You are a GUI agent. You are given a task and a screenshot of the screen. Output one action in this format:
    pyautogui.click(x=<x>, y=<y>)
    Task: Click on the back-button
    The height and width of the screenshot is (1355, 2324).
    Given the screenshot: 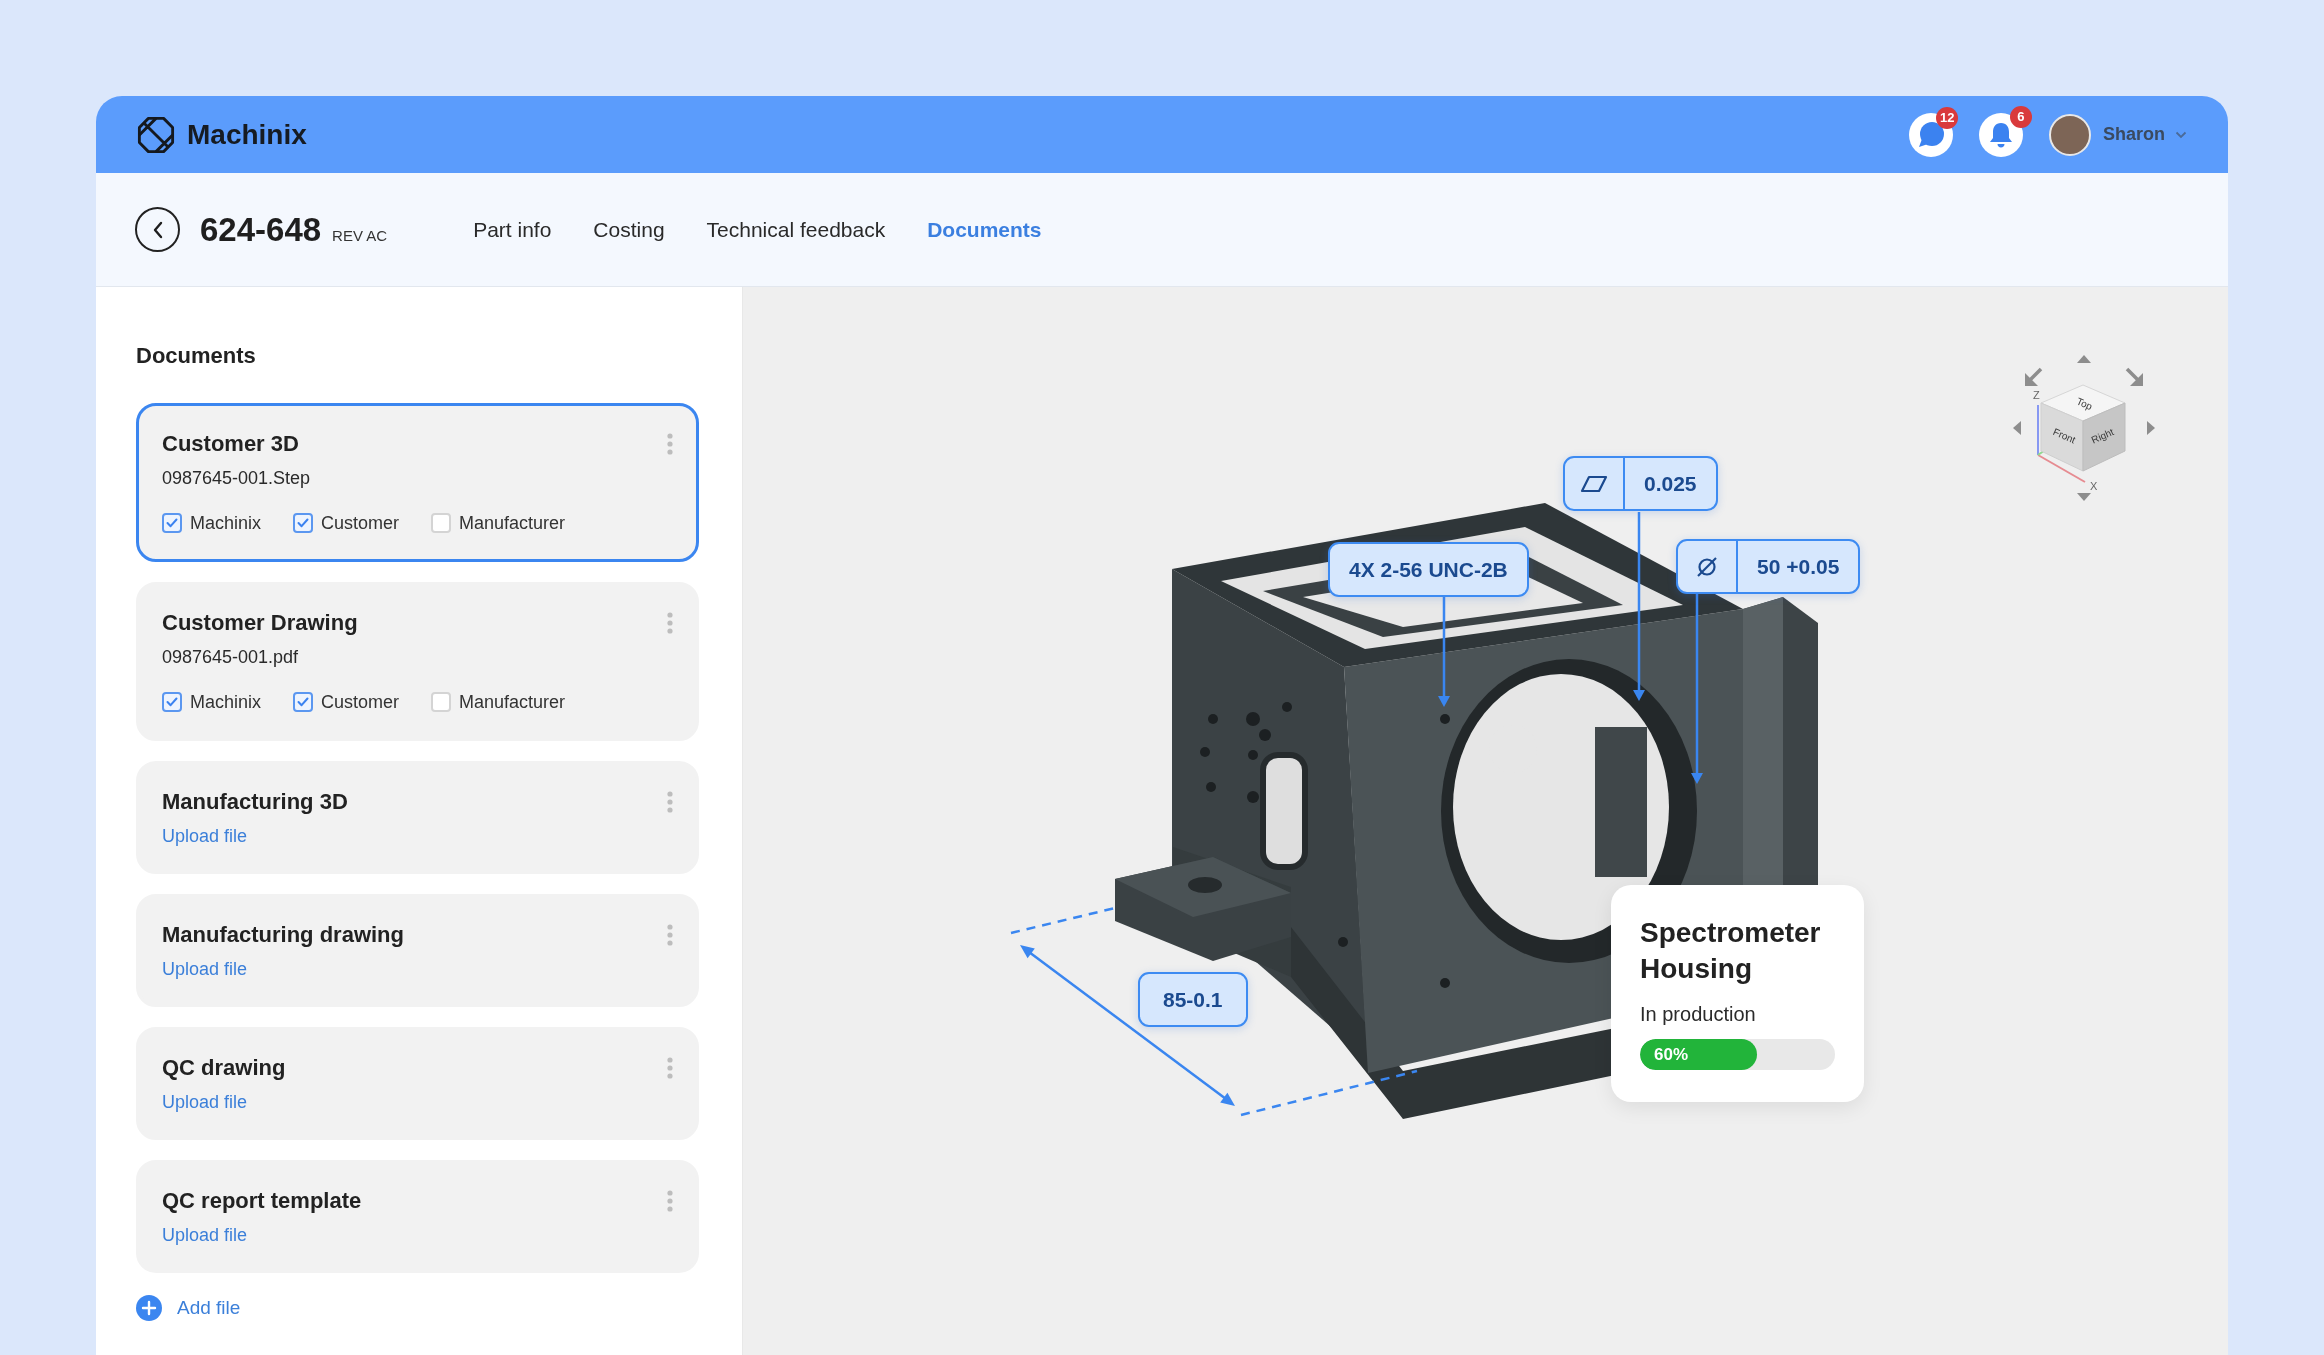 What is the action you would take?
    pyautogui.click(x=157, y=229)
    